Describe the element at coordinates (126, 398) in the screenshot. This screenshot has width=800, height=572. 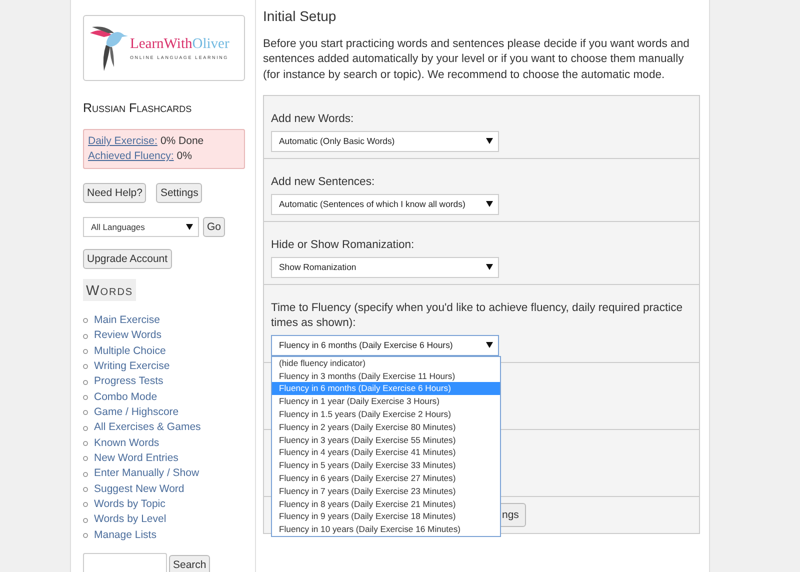
I see `sidebar-link: Combo Mode` at that location.